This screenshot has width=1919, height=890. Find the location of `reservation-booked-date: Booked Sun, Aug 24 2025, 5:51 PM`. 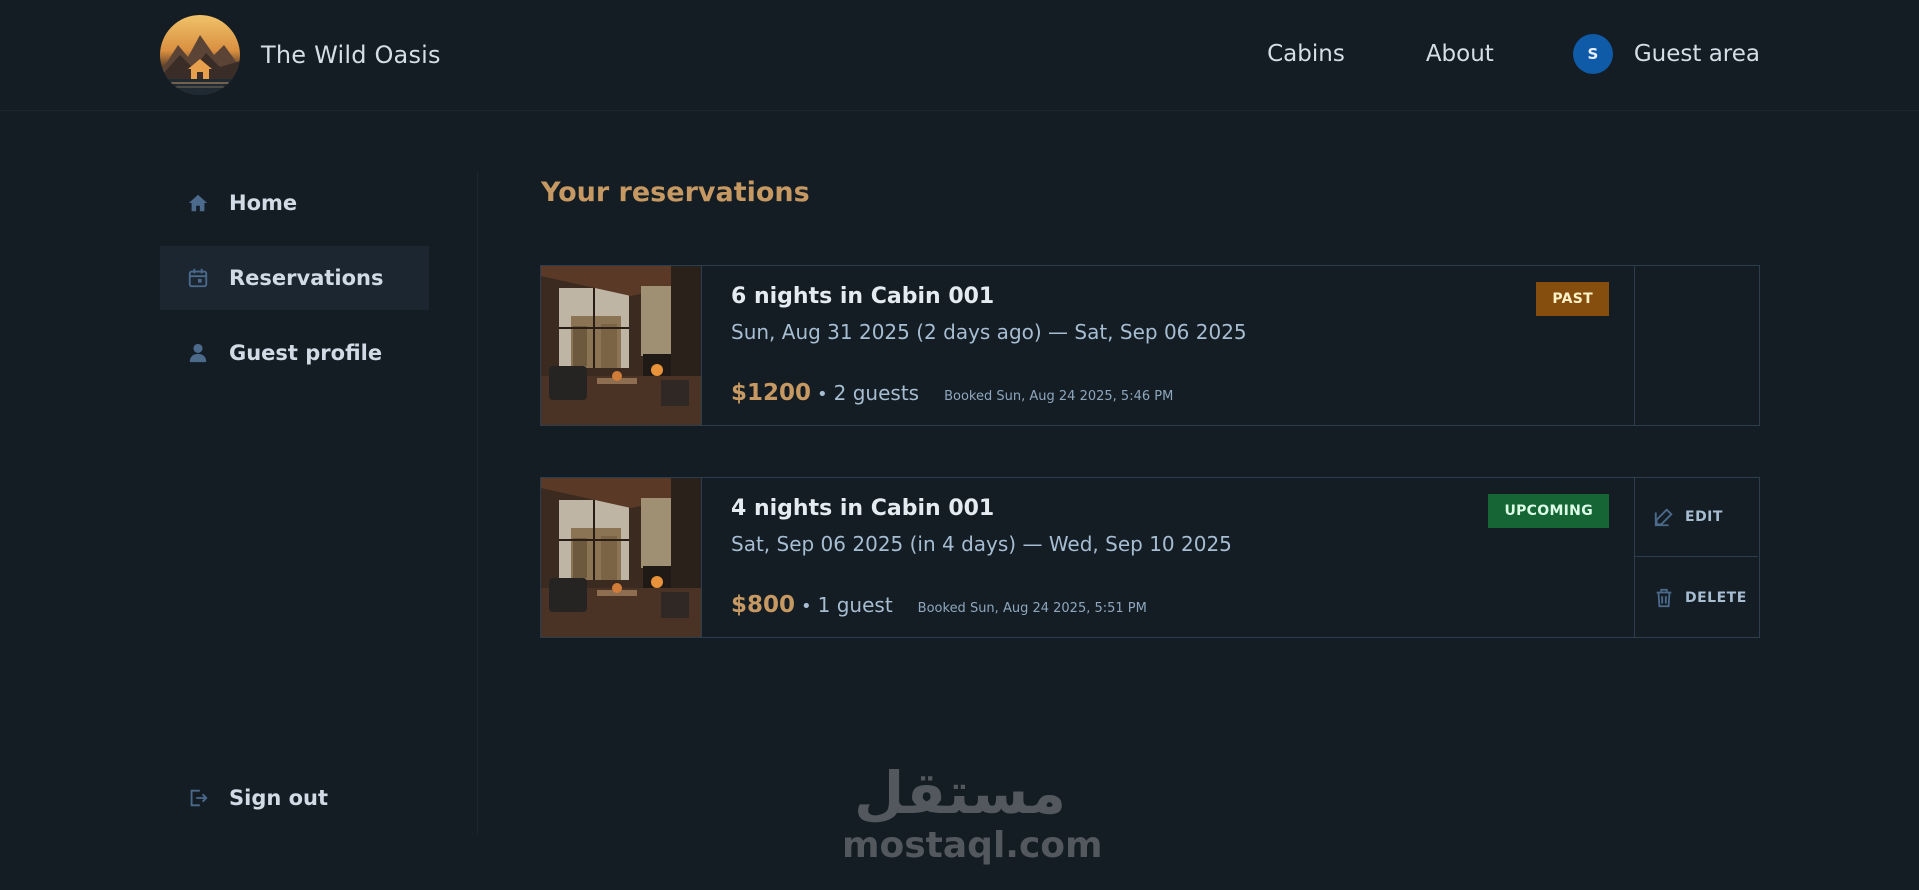

reservation-booked-date: Booked Sun, Aug 24 2025, 5:51 PM is located at coordinates (1032, 608).